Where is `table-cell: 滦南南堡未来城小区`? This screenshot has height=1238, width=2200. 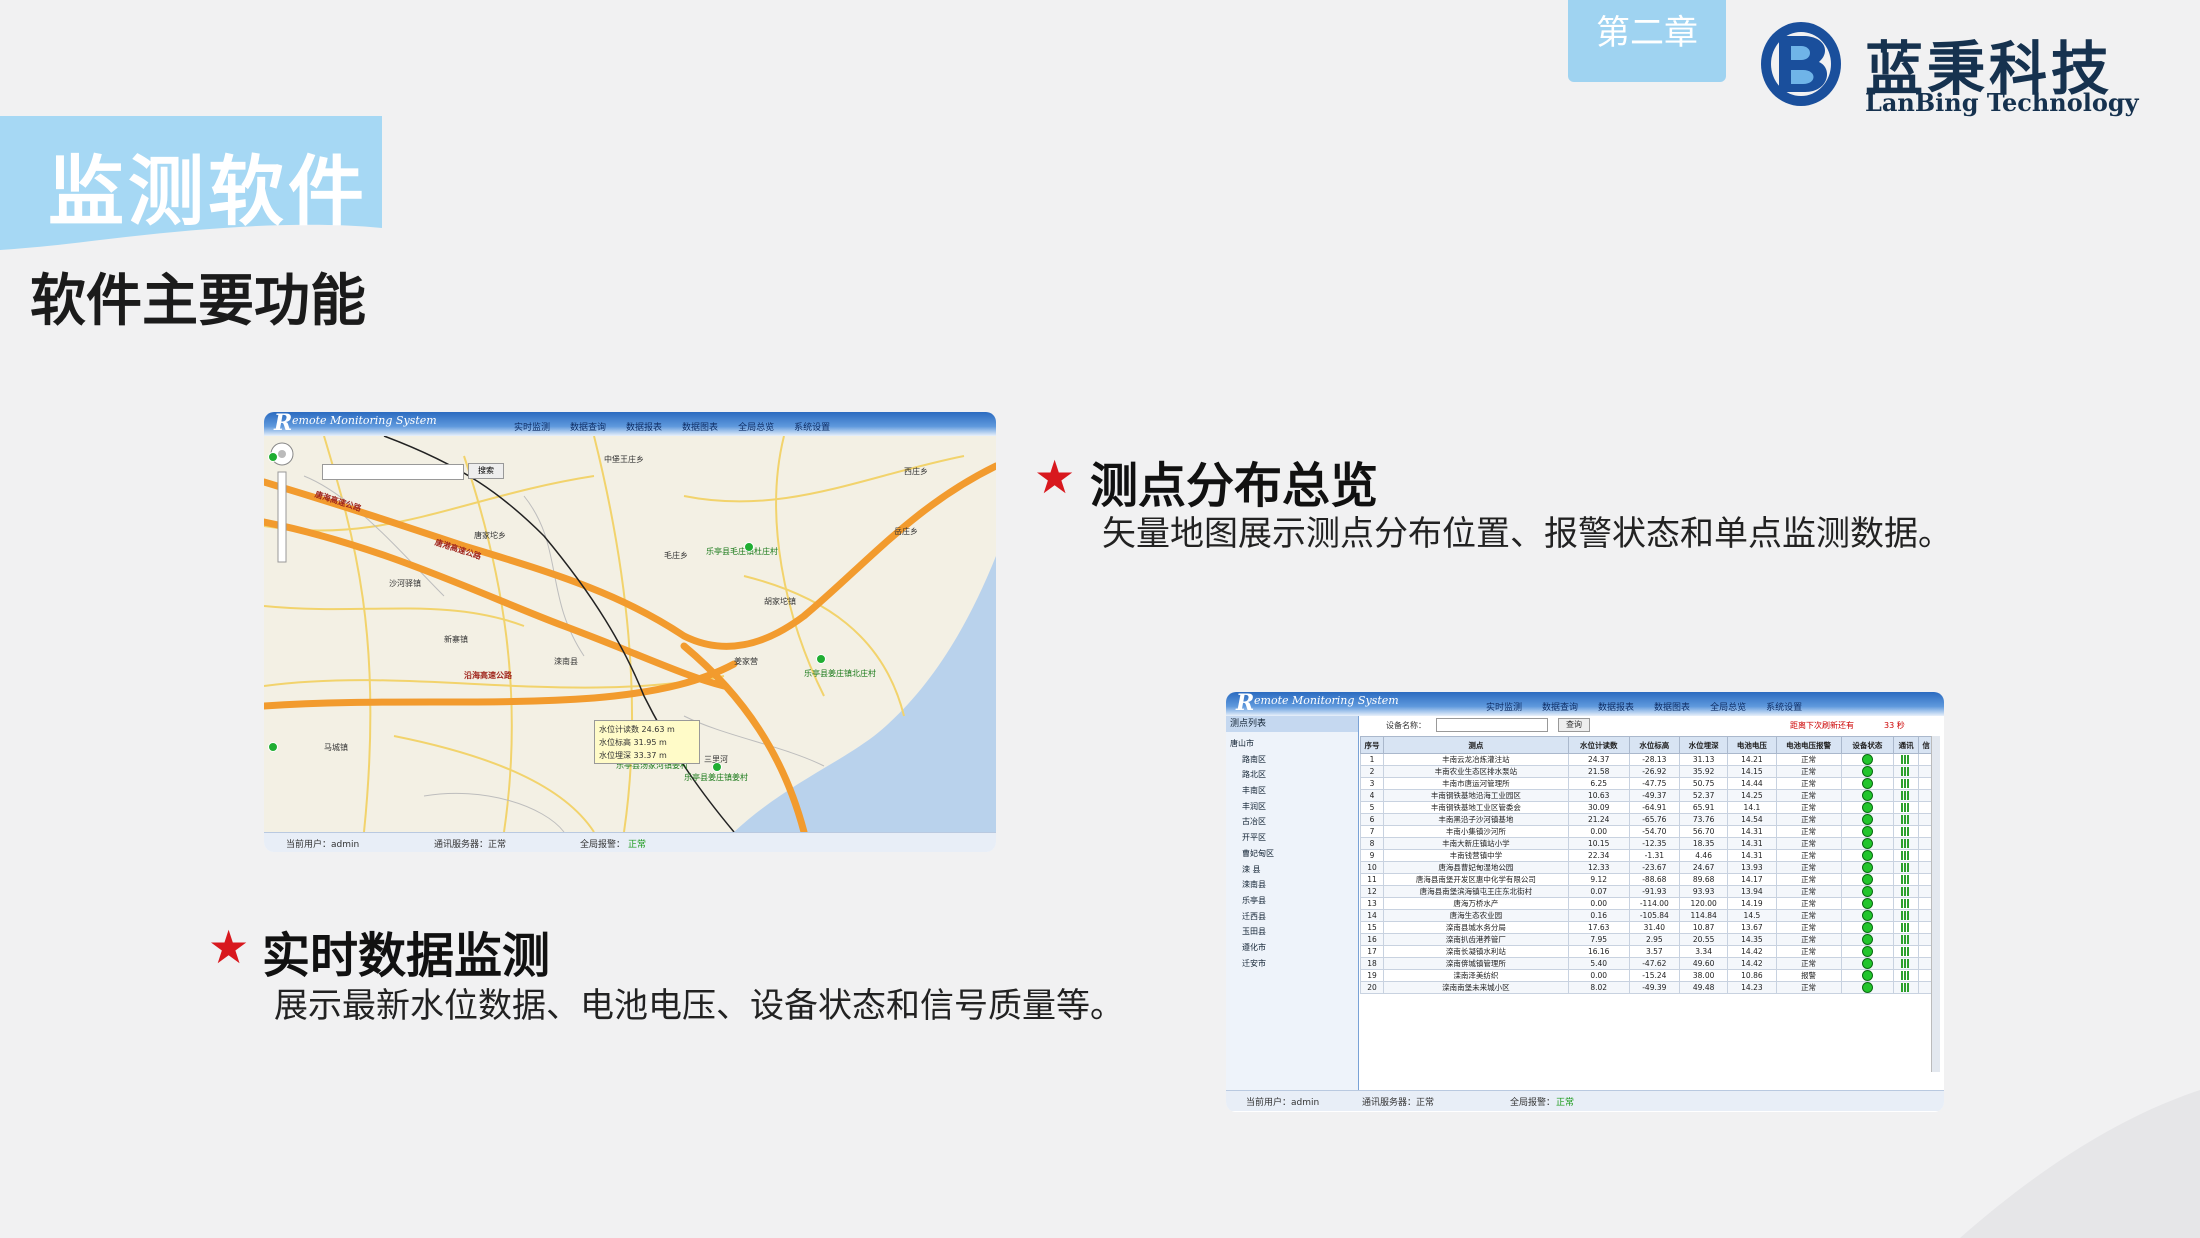
table-cell: 滦南南堡未来城小区 is located at coordinates (1476, 987).